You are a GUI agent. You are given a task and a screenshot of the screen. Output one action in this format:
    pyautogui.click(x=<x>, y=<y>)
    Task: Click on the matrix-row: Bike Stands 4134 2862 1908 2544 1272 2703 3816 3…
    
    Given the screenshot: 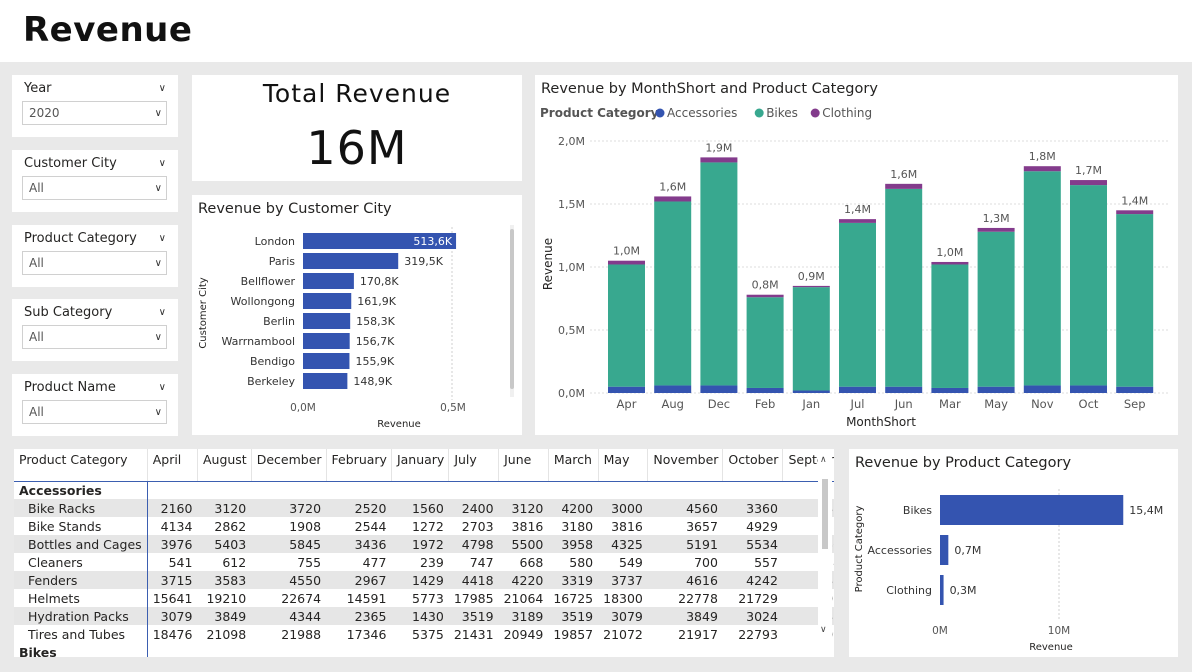 What is the action you would take?
    pyautogui.click(x=424, y=526)
    